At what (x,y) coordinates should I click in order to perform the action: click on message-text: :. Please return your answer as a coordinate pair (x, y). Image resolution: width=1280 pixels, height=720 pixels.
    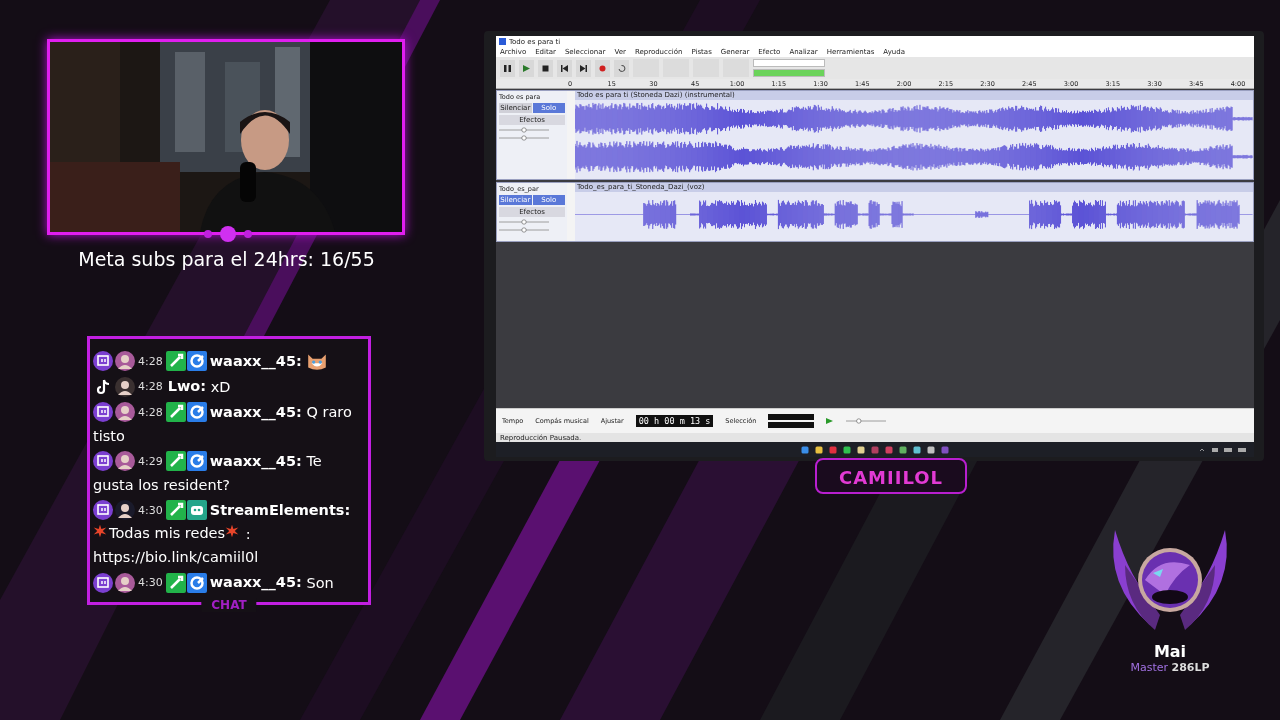
    Looking at the image, I should click on (248, 533).